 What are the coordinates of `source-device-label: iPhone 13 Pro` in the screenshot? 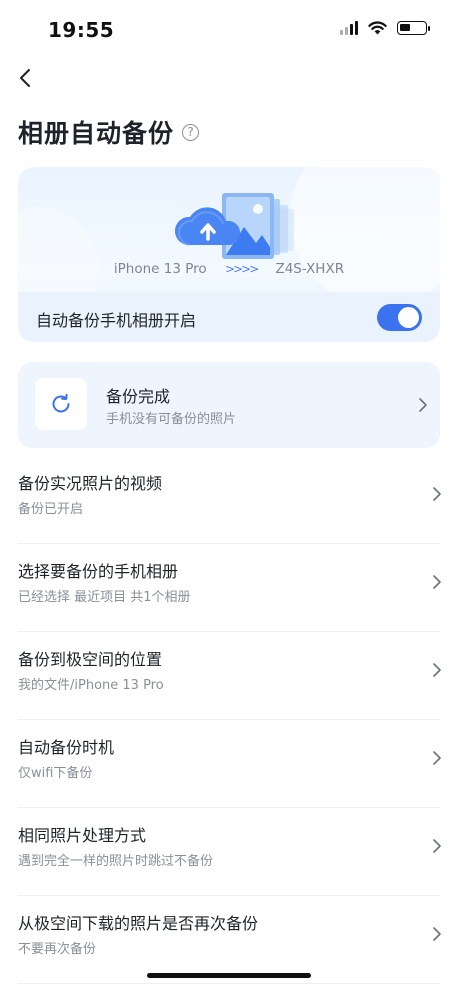 It's located at (160, 269).